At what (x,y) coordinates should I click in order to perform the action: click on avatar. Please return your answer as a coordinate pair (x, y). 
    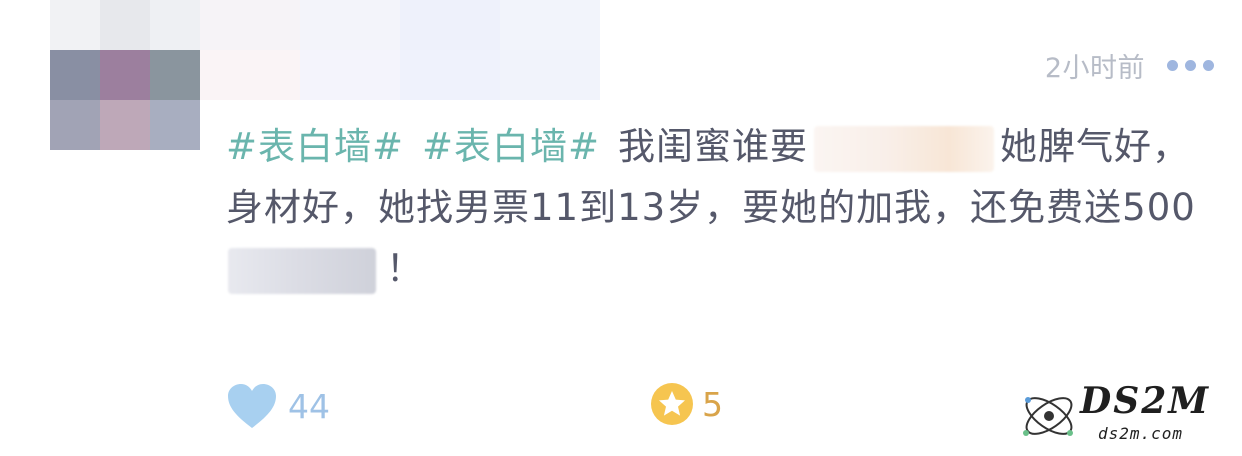
    Looking at the image, I should click on (125, 100).